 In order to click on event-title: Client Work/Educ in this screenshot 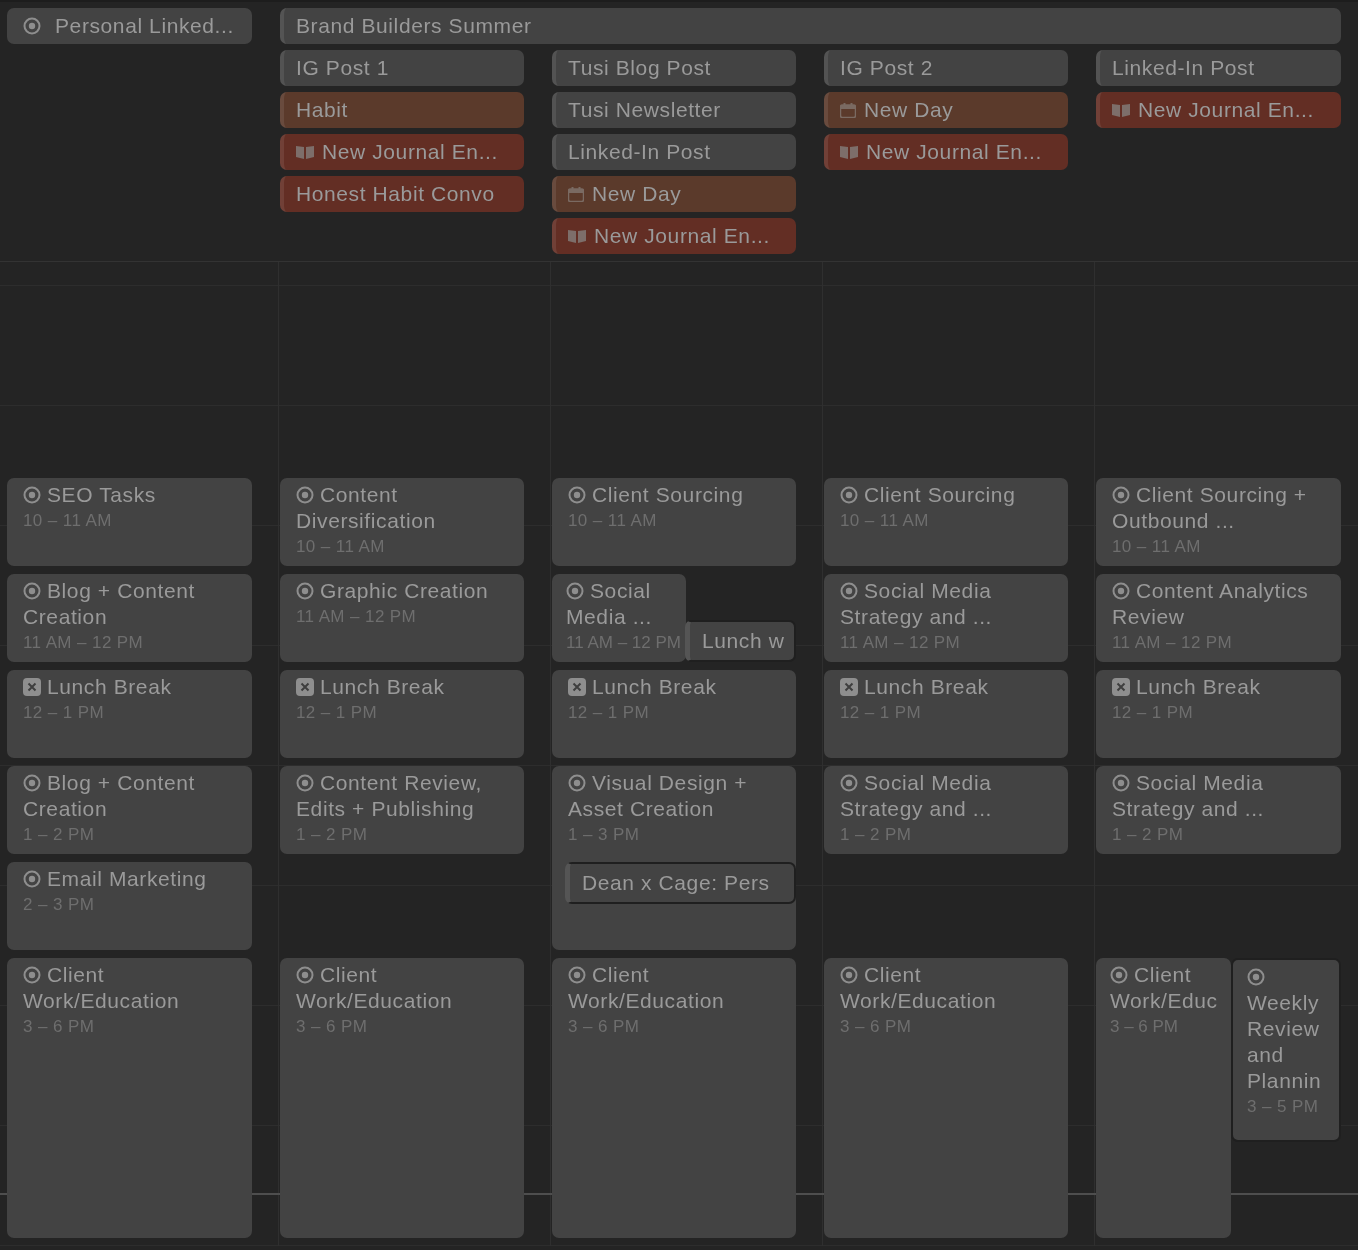, I will do `click(1164, 988)`.